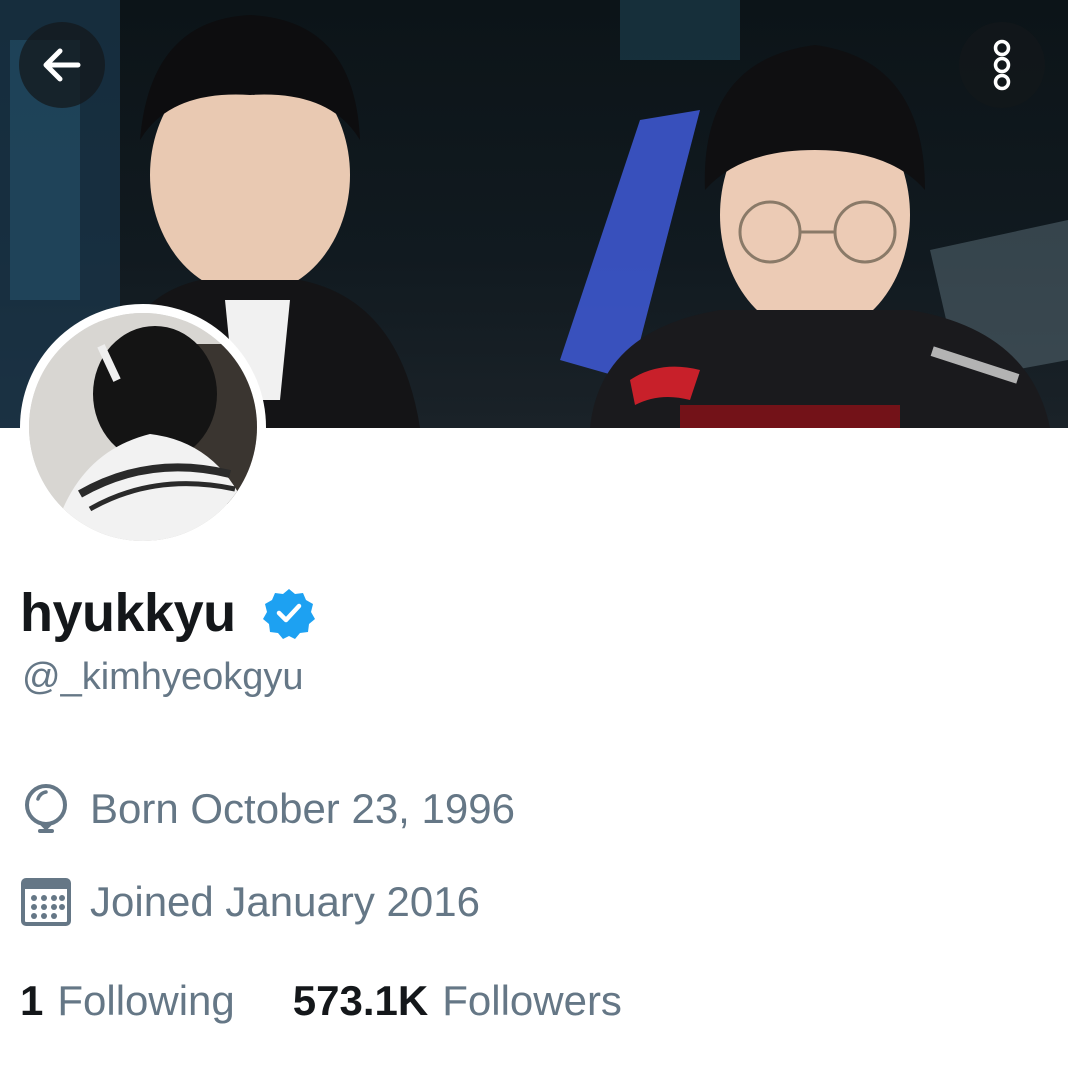 The image size is (1068, 1078). I want to click on arrow-left-icon, so click(62, 65).